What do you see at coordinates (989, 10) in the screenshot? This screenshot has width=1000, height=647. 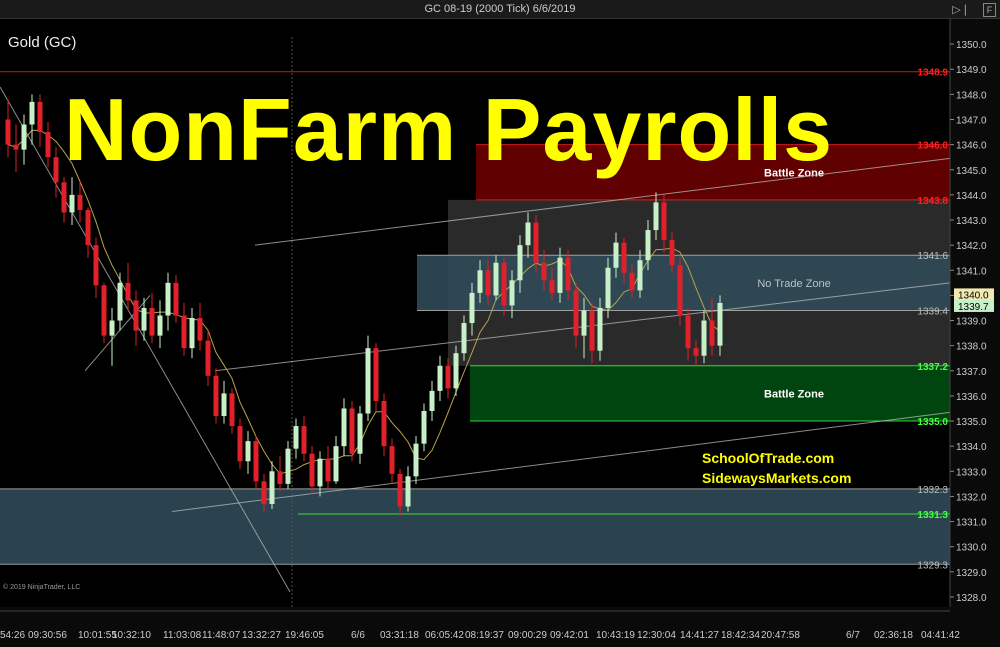 I see `f-box-icon: F` at bounding box center [989, 10].